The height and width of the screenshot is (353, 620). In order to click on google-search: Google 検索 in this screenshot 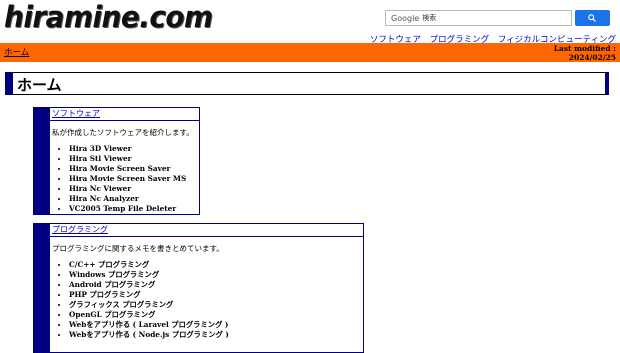, I will do `click(497, 18)`.